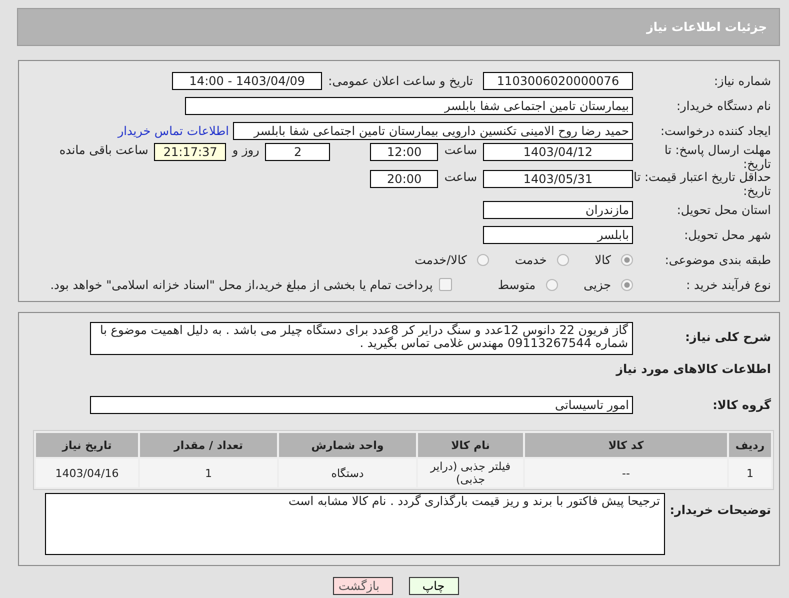 The width and height of the screenshot is (789, 598). What do you see at coordinates (87, 445) in the screenshot?
I see `column-header: تاریخ نیاز` at bounding box center [87, 445].